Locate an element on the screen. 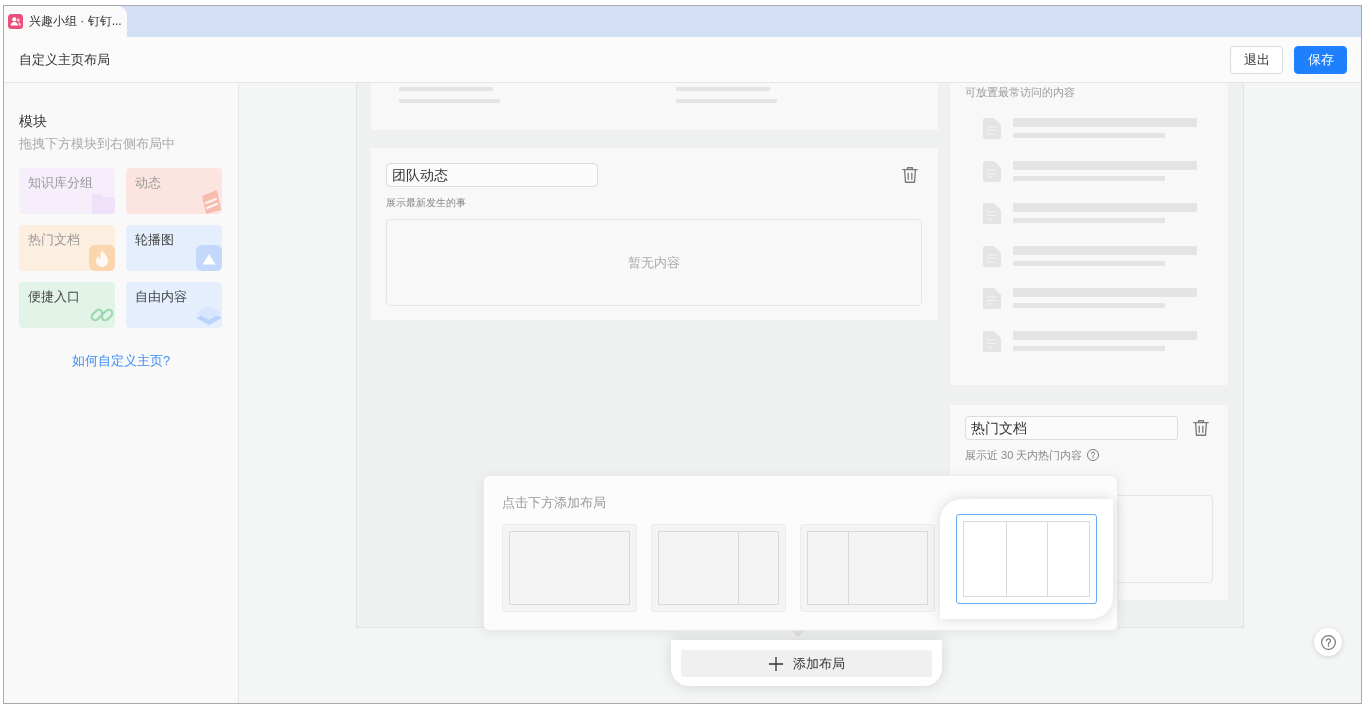 The height and width of the screenshot is (706, 1365). module-tile: 轮播图 is located at coordinates (174, 248).